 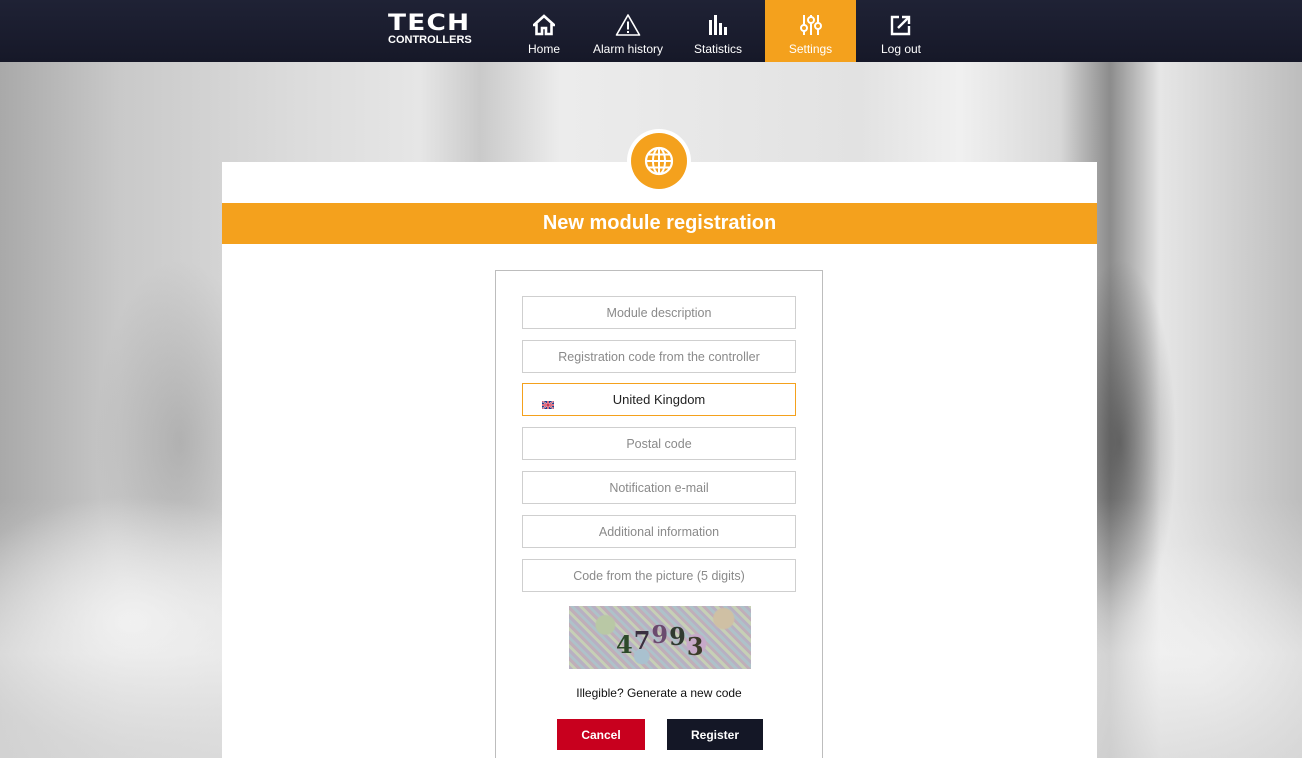 I want to click on postal-code-input, so click(x=659, y=443).